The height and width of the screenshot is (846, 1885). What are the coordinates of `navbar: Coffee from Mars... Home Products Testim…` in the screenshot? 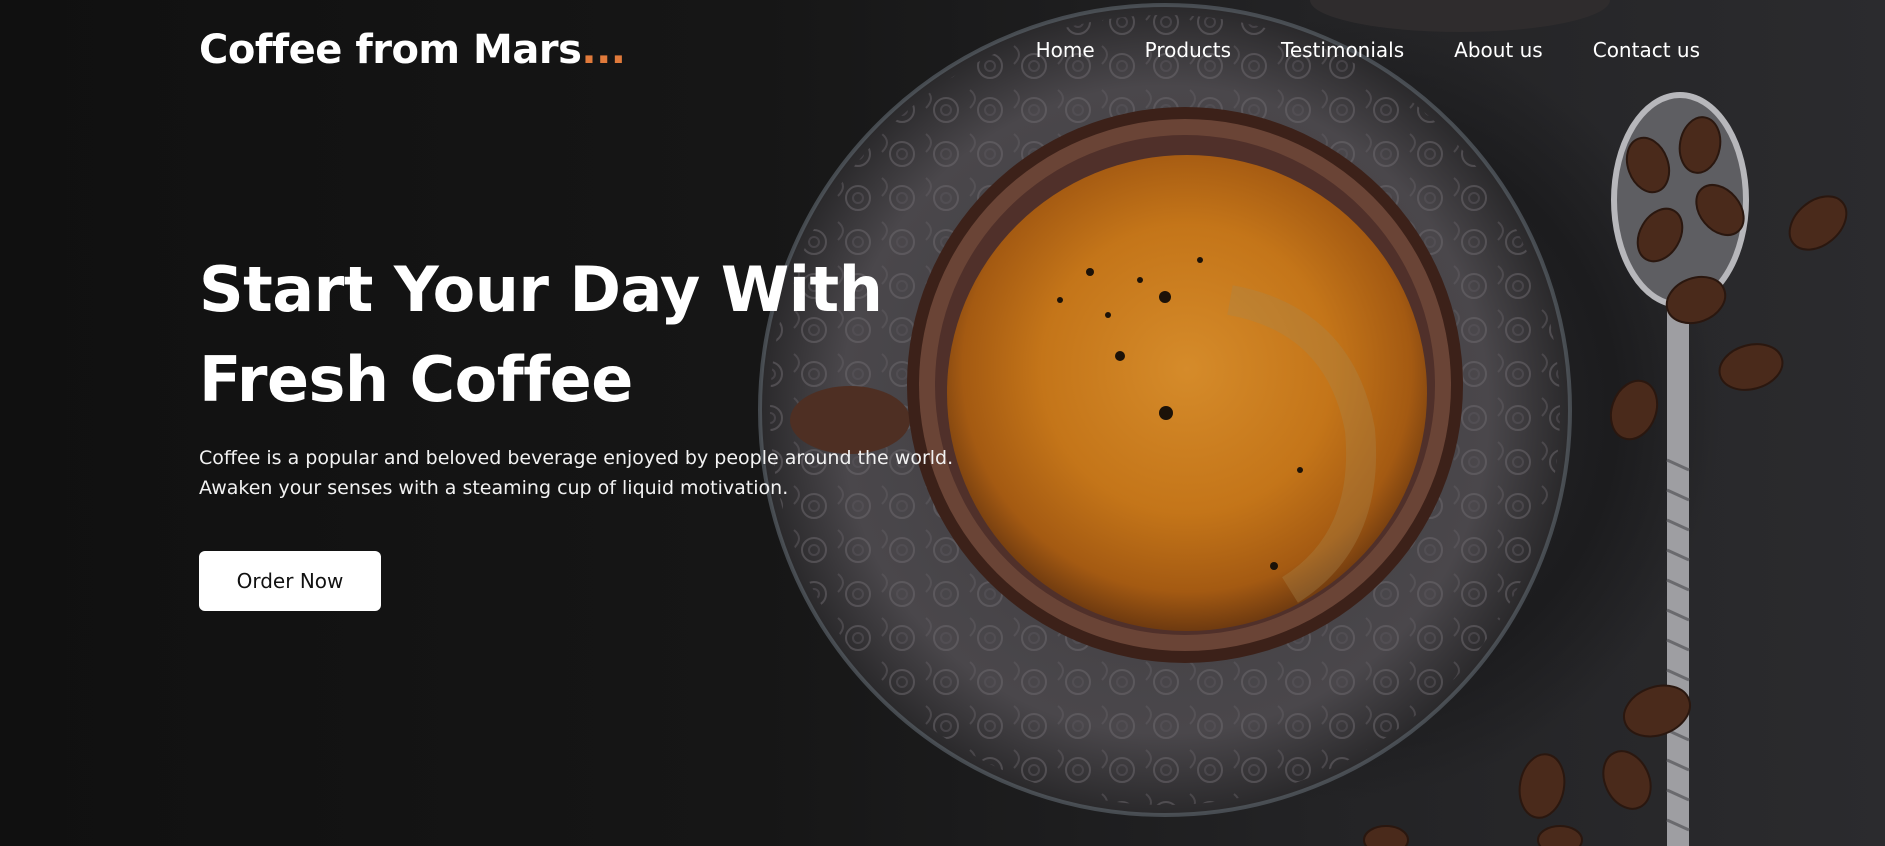 It's located at (942, 50).